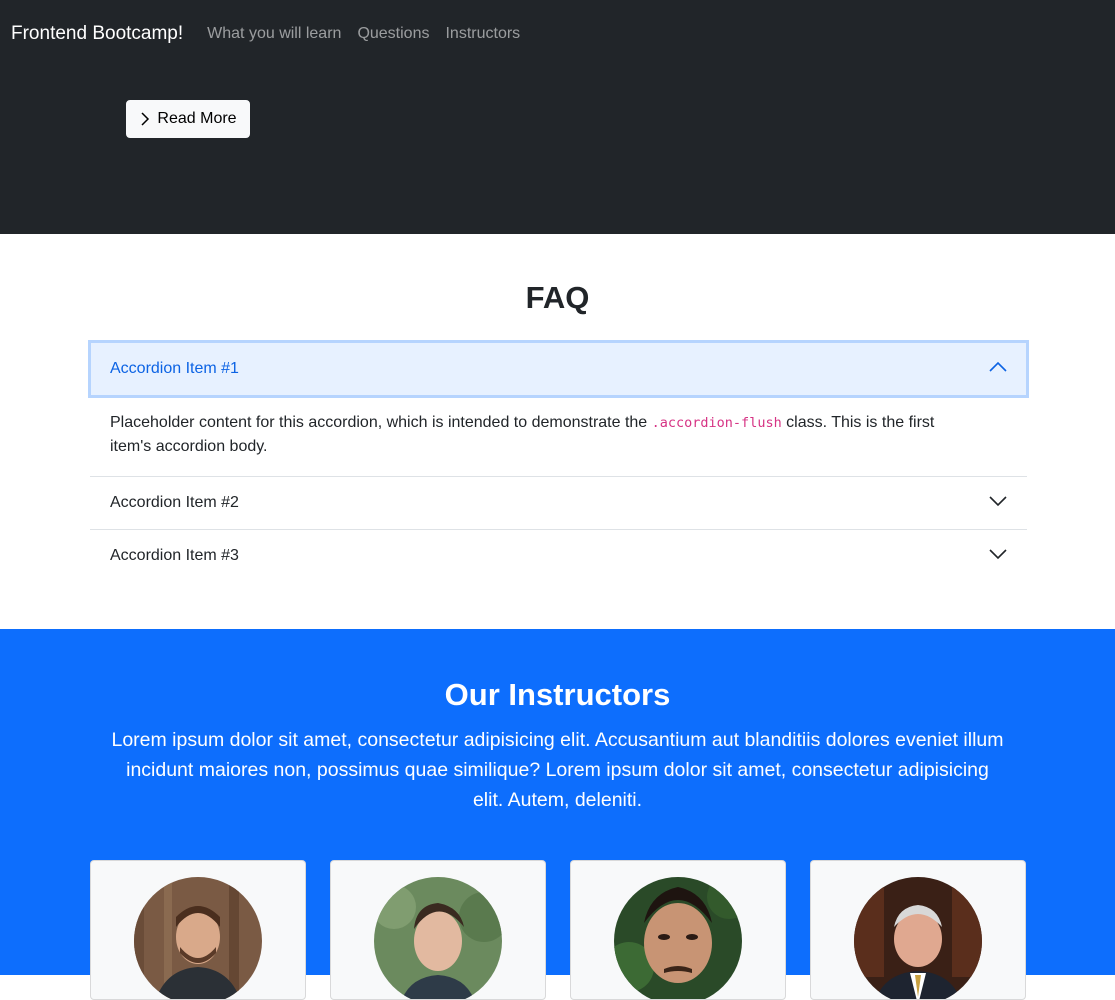 This screenshot has height=1000, width=1115. I want to click on accordion-item-1-label: Accordion Item #1, so click(174, 368).